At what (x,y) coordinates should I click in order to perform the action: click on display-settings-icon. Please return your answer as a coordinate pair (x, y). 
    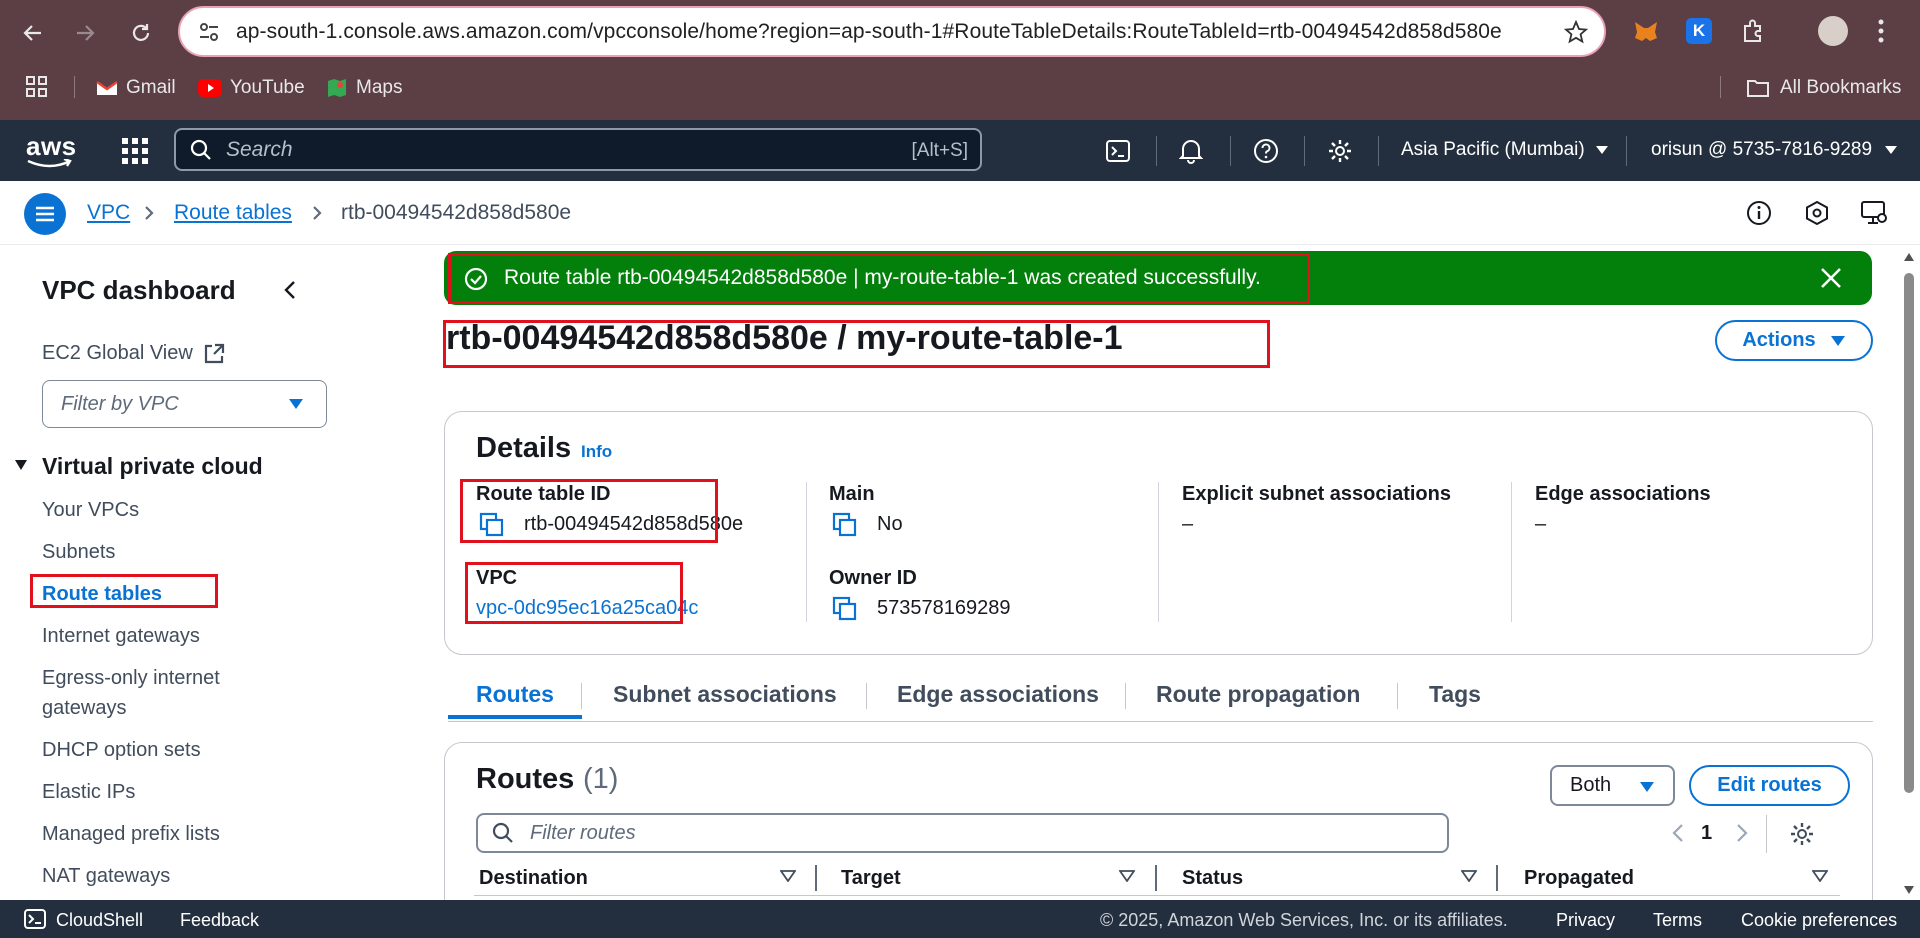
    Looking at the image, I should click on (1874, 213).